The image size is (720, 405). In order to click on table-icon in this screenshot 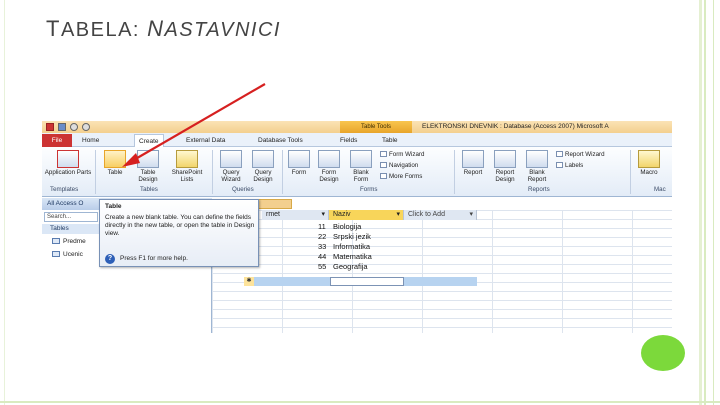, I will do `click(115, 159)`.